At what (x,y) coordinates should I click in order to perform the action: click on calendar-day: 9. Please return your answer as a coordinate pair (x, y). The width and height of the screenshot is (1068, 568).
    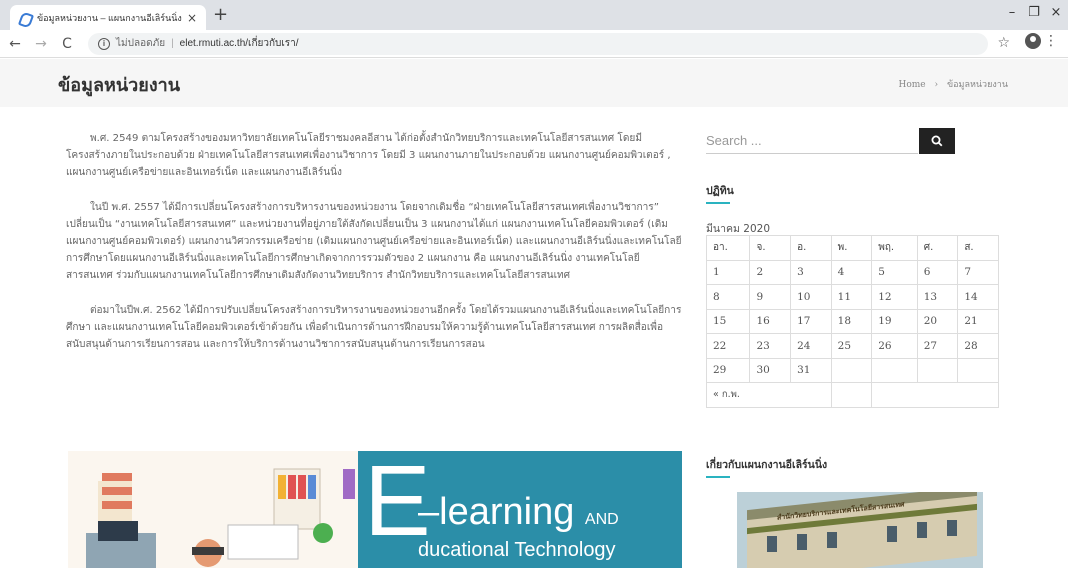
    Looking at the image, I should click on (770, 297).